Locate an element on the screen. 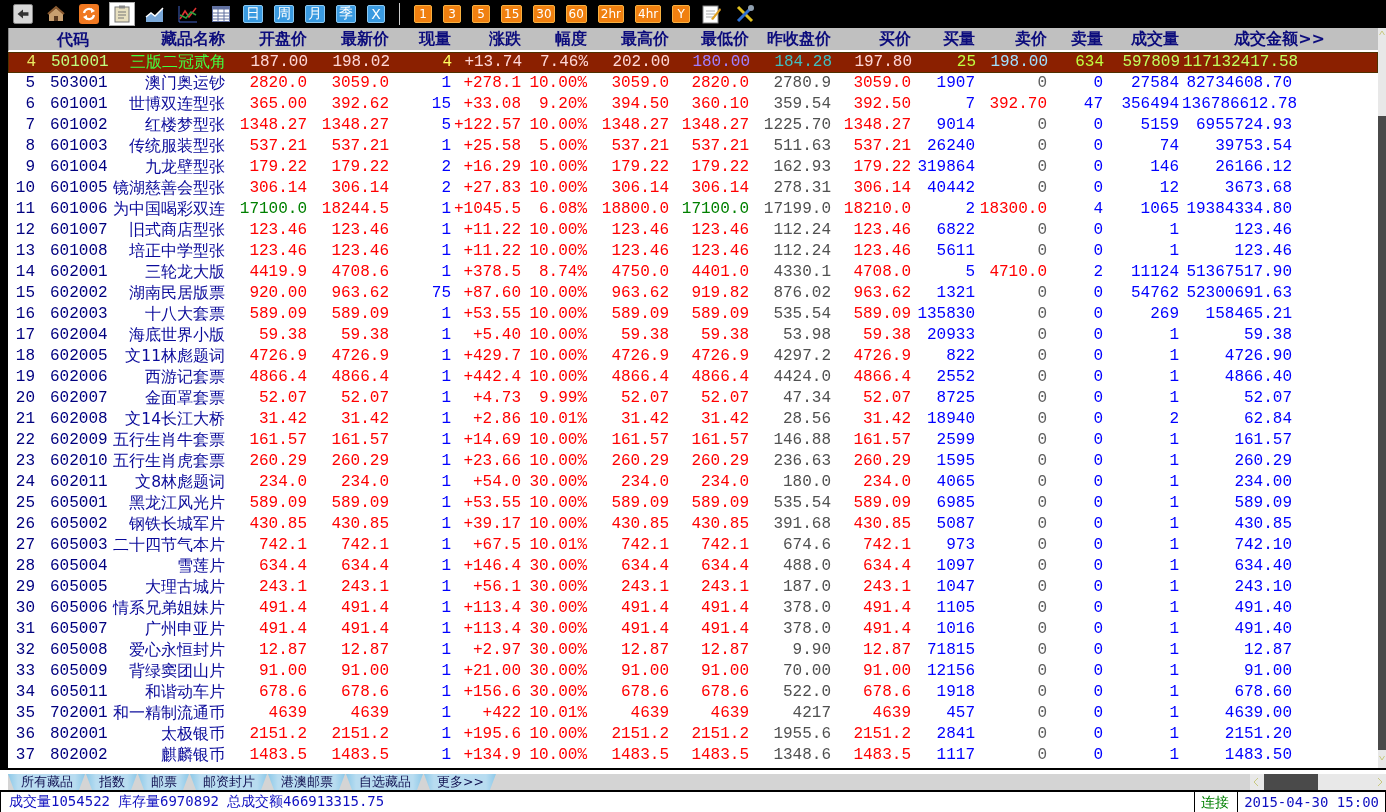 This screenshot has height=812, width=1386. column-header: 开盘价 is located at coordinates (270, 39).